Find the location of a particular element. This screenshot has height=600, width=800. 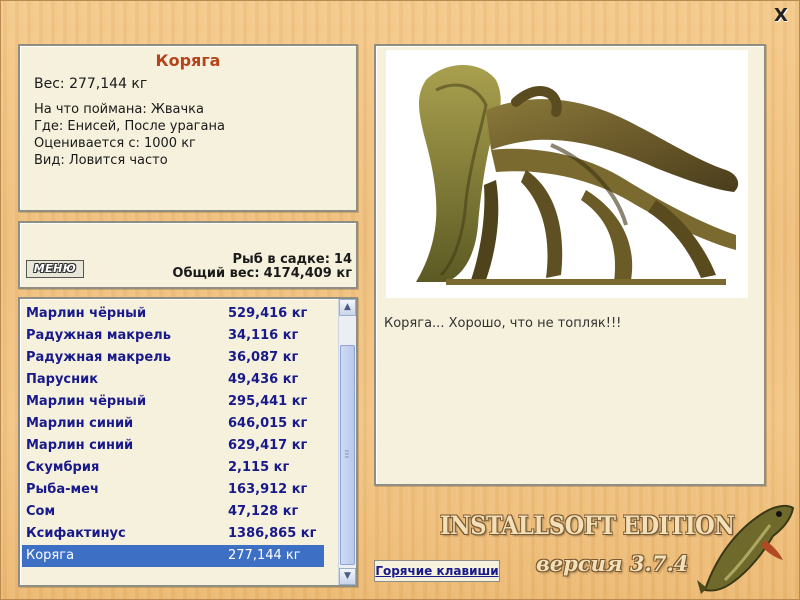

total-weight-label: Общий вес: is located at coordinates (216, 273).